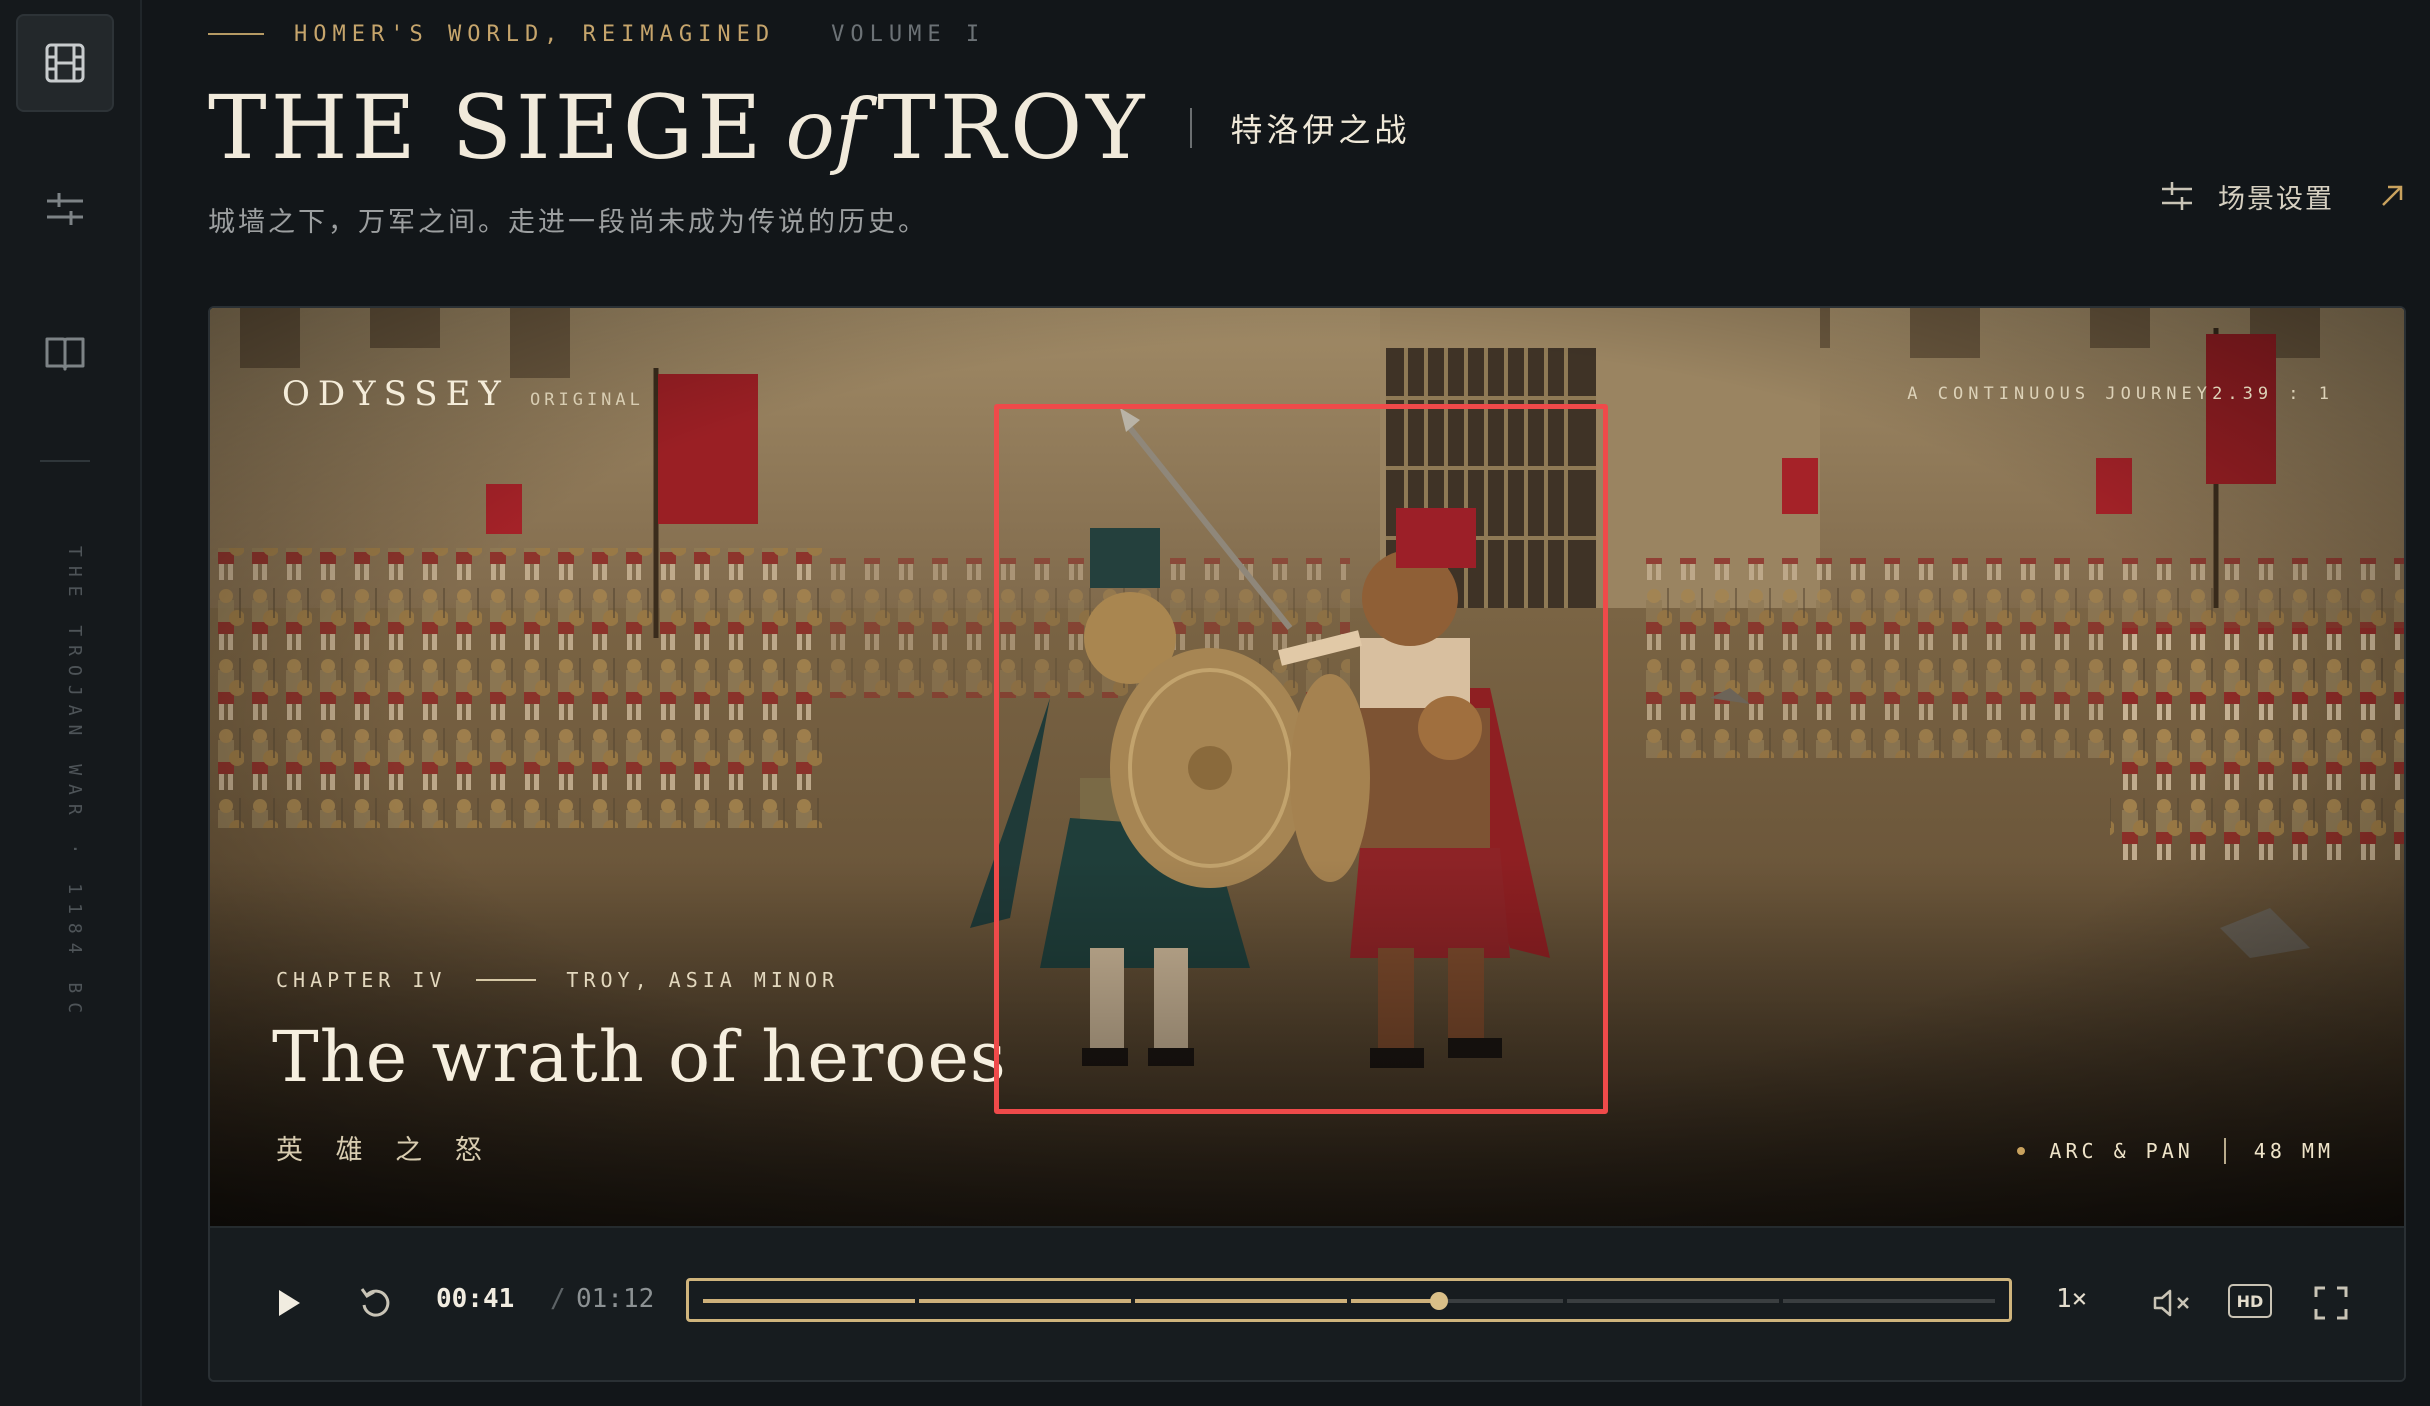 This screenshot has width=2430, height=1406. I want to click on brand-subtitle: ORIGINAL, so click(587, 400).